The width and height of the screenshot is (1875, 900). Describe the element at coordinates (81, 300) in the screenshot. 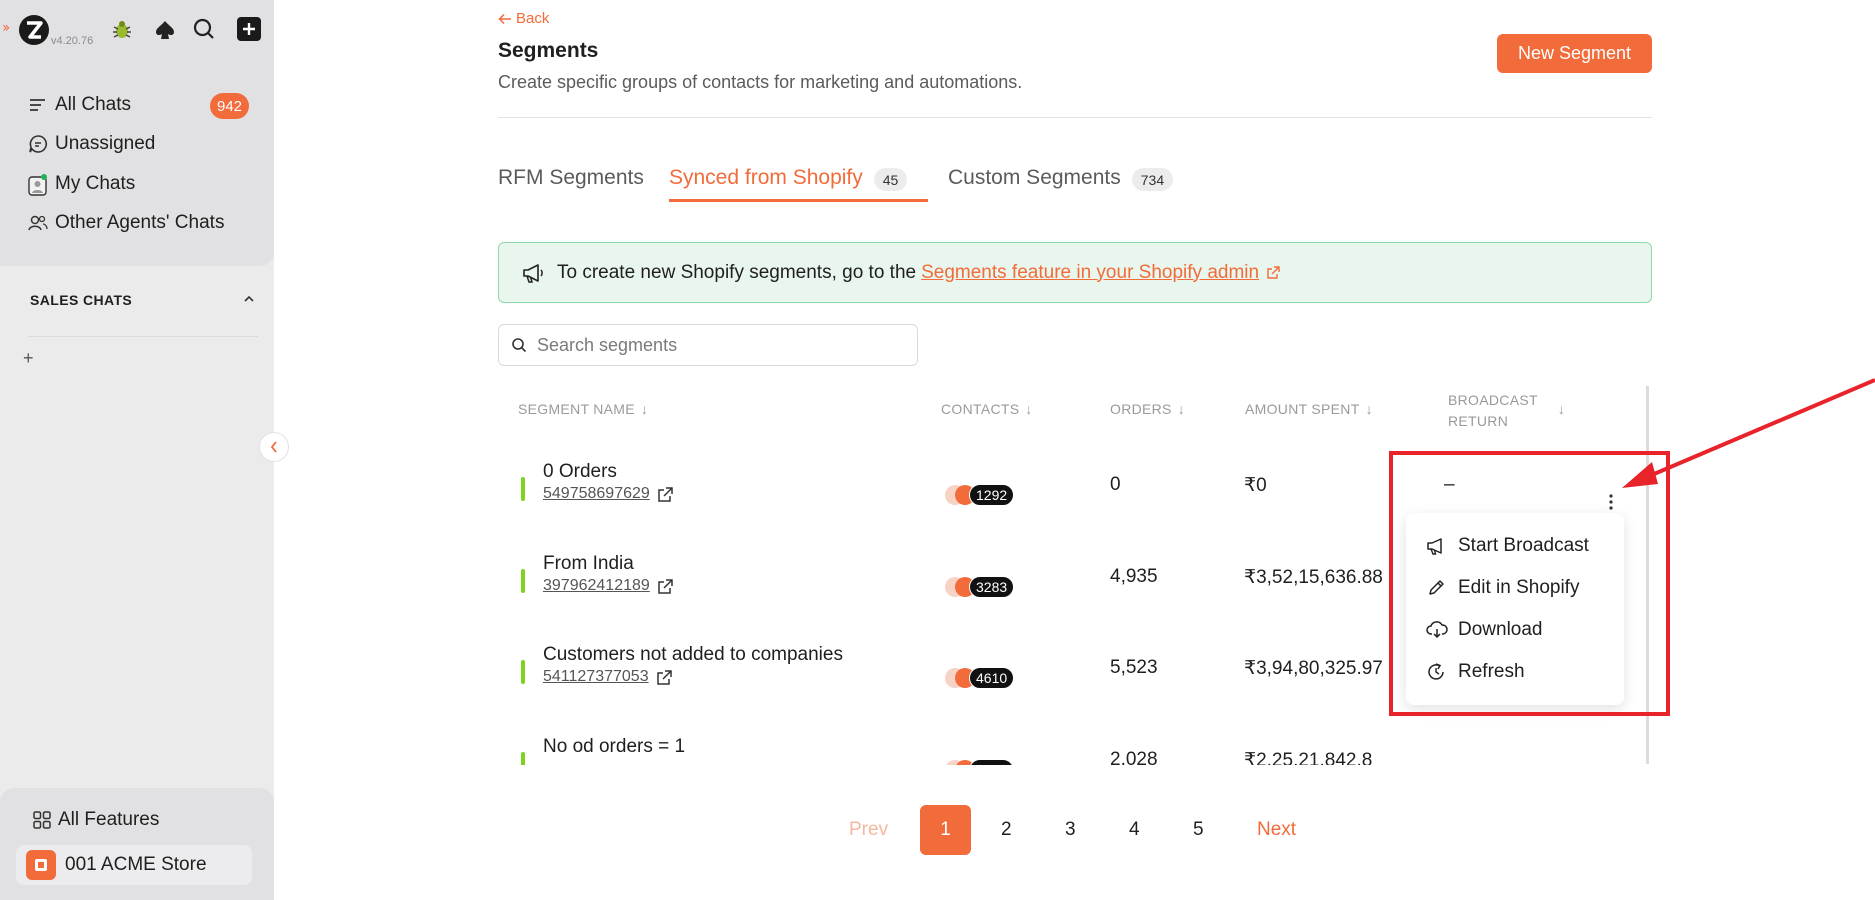

I see `sales-chats-header: SALES CHATS` at that location.